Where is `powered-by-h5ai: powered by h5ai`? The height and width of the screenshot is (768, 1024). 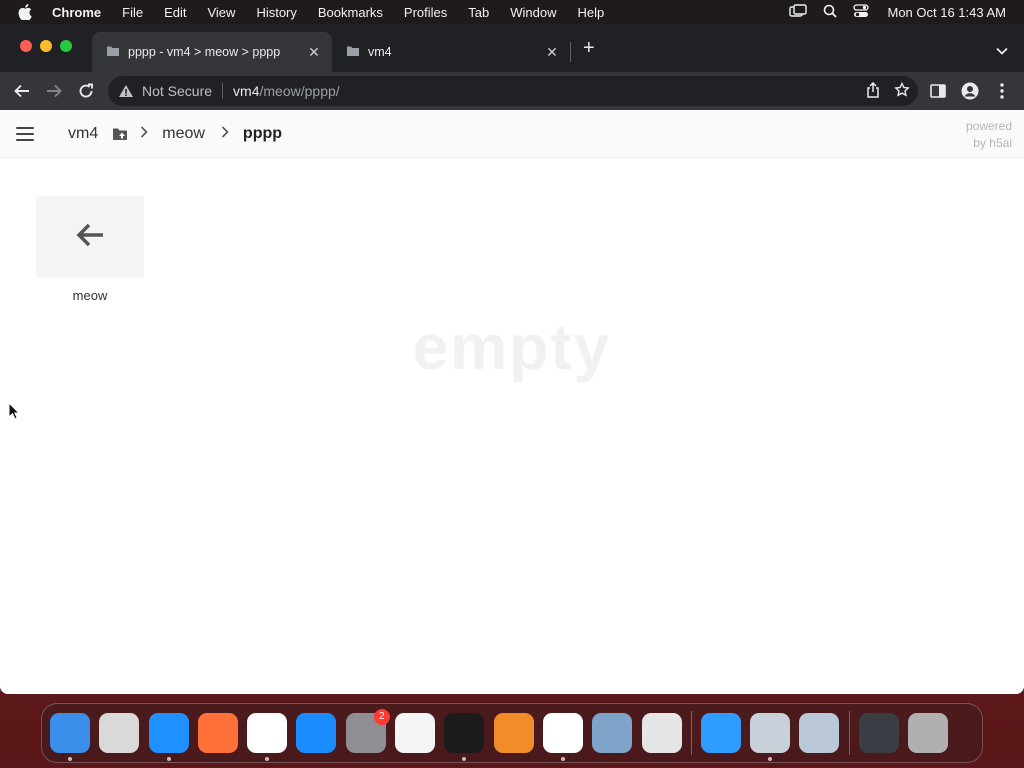
powered-by-h5ai: powered by h5ai is located at coordinates (989, 135).